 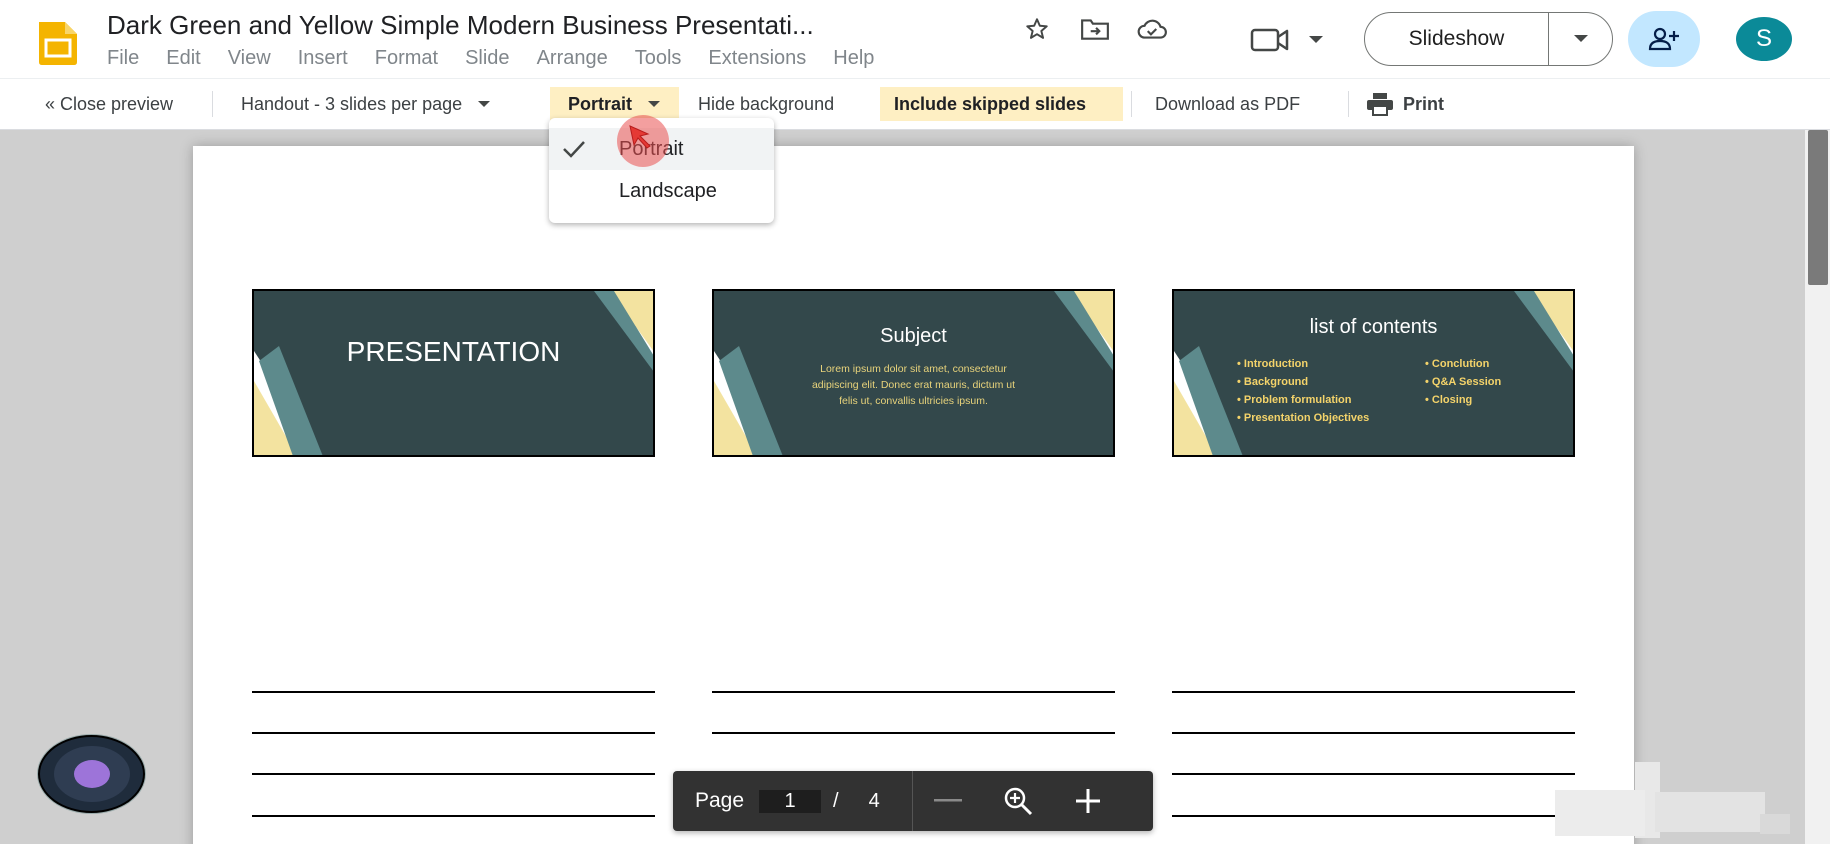 What do you see at coordinates (1303, 364) in the screenshot?
I see `bullet-item: Introduction` at bounding box center [1303, 364].